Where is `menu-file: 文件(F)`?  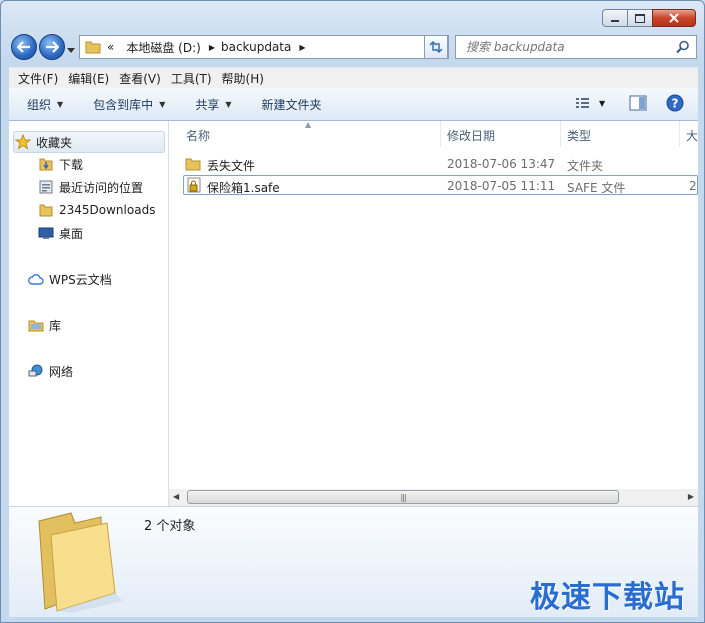 menu-file: 文件(F) is located at coordinates (38, 78).